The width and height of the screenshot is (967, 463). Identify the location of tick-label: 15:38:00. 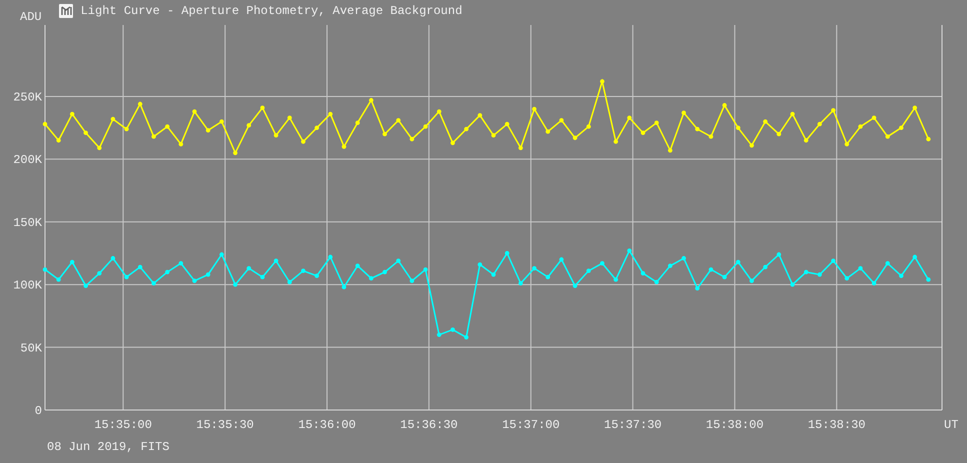
(735, 425).